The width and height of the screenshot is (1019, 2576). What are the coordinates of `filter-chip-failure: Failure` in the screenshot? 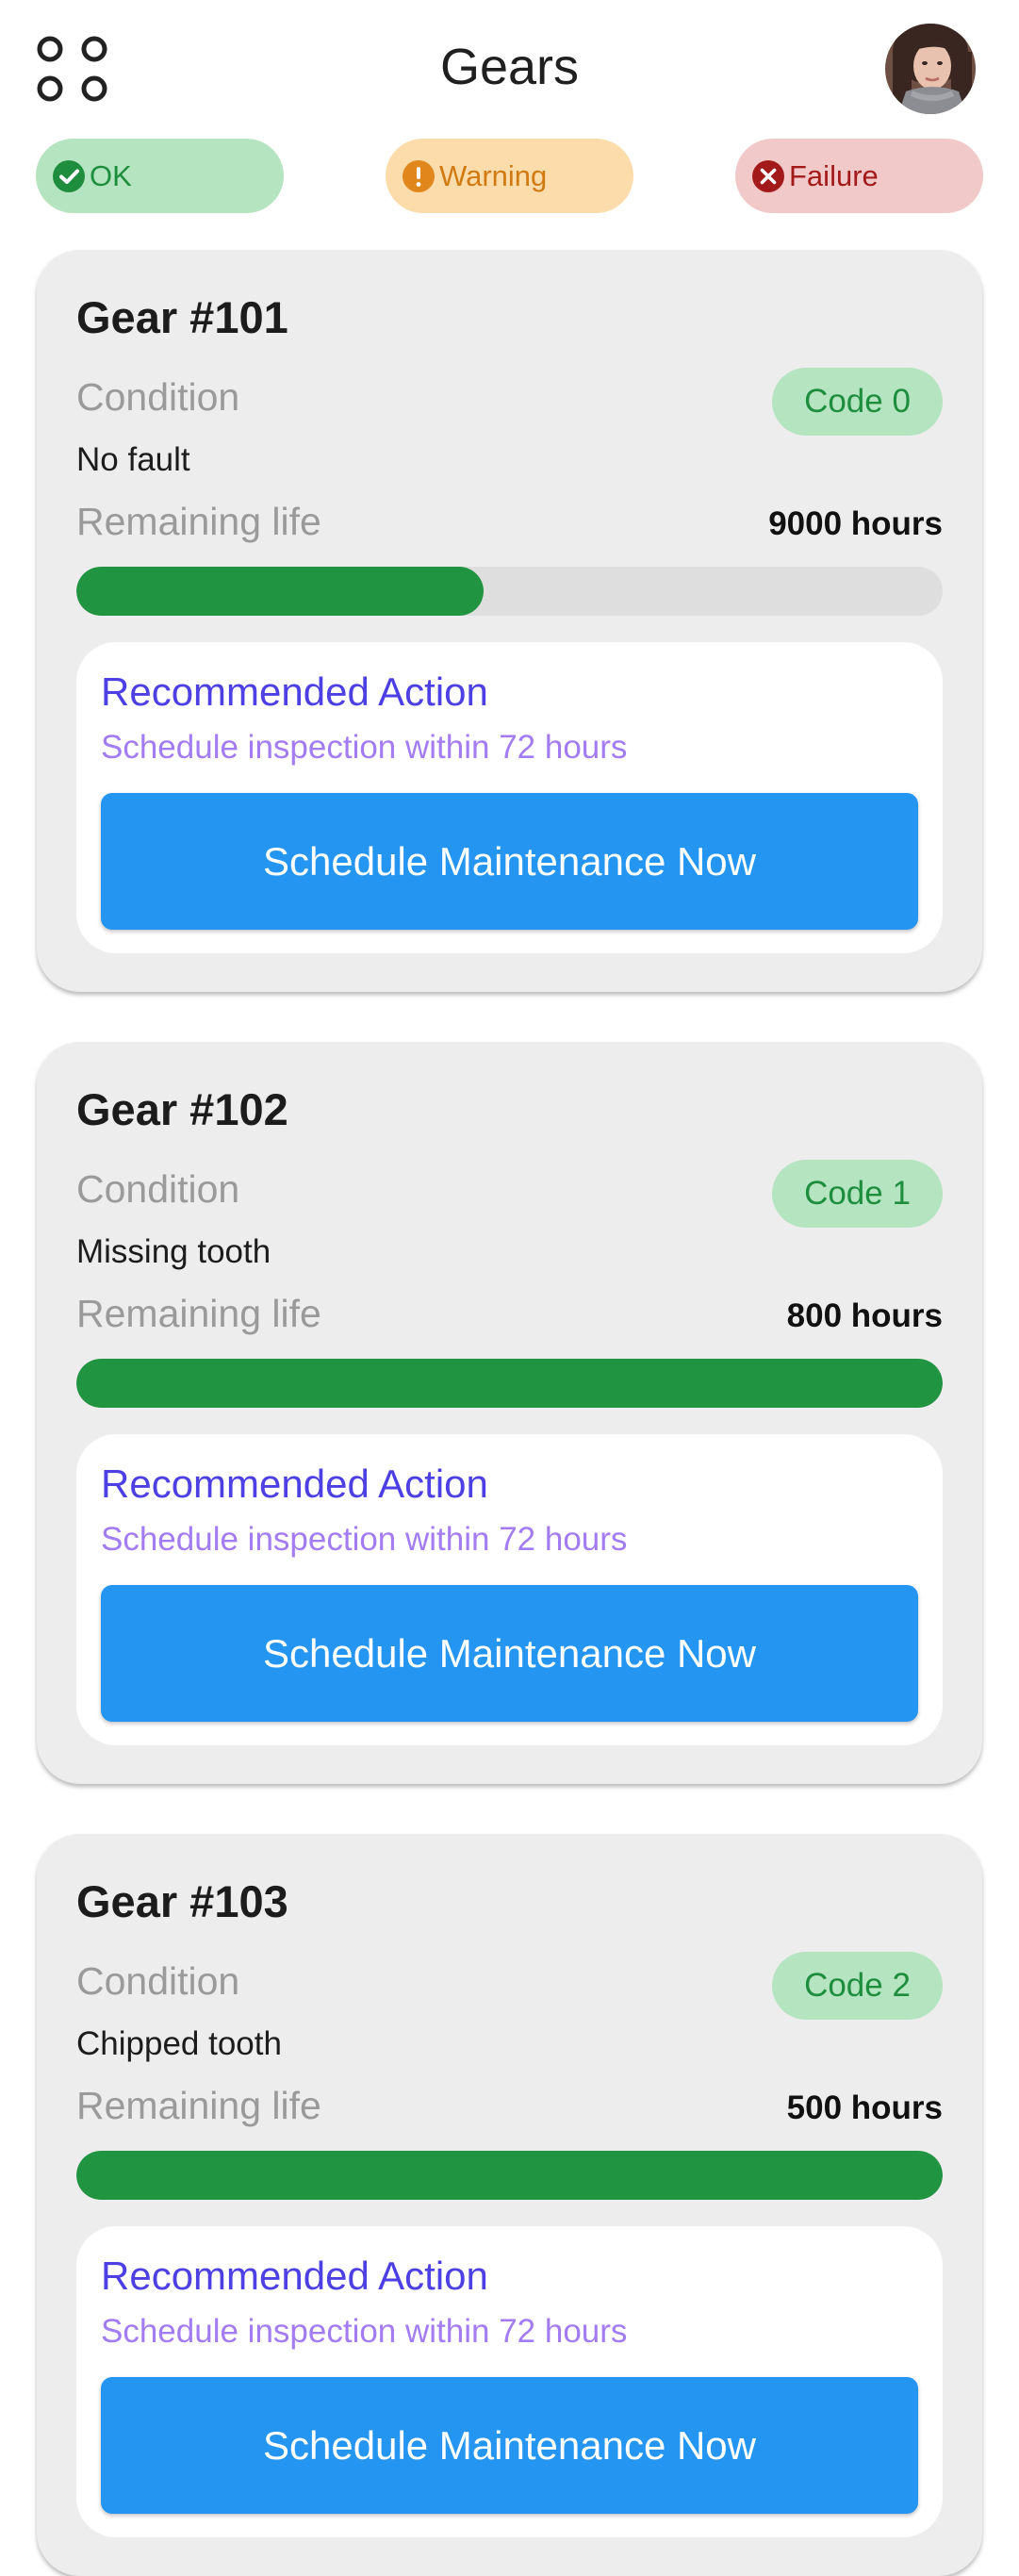 It's located at (859, 176).